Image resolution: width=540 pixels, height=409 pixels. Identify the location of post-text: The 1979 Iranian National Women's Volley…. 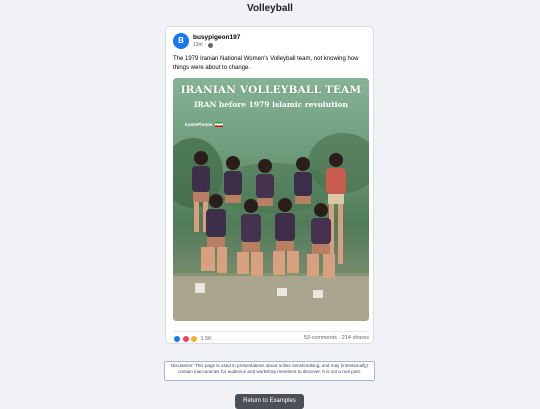
(266, 63).